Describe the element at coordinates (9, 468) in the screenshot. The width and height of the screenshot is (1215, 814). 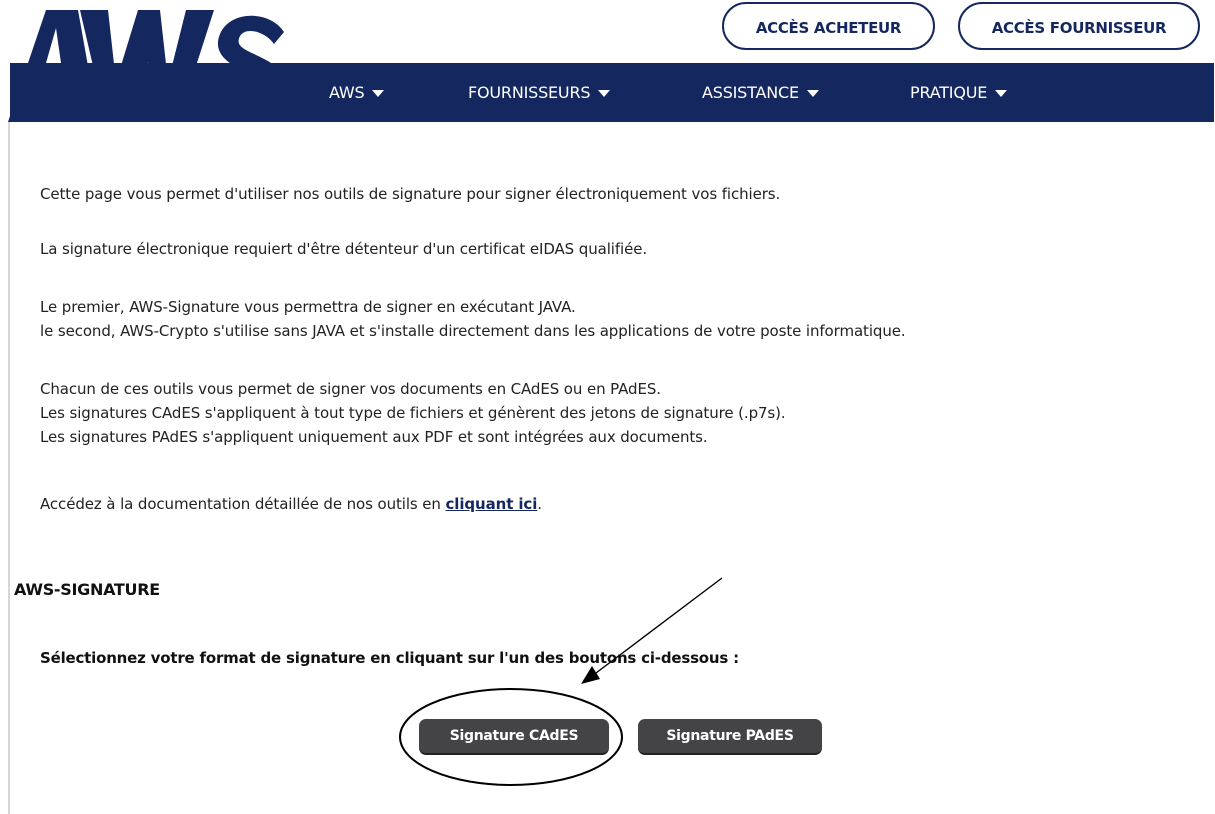
I see `page-border` at that location.